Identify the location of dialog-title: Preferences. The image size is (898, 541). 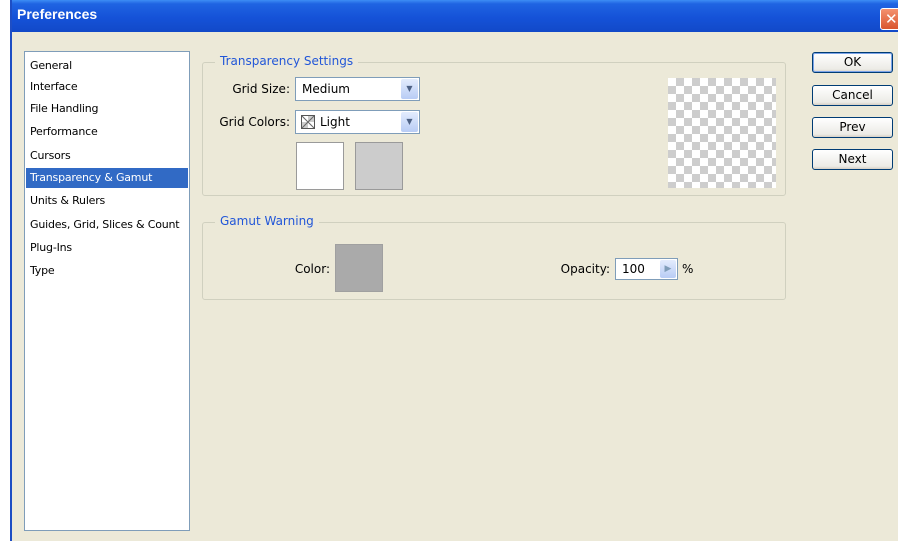
(57, 14).